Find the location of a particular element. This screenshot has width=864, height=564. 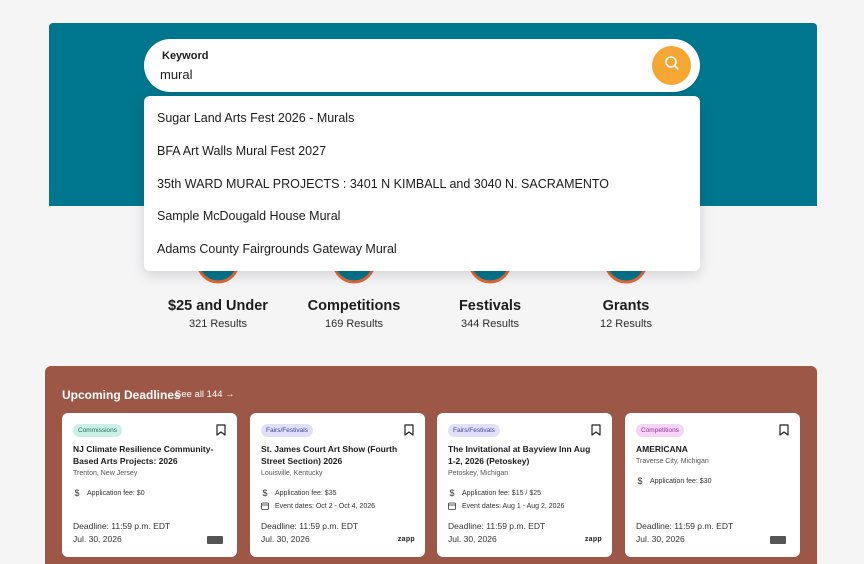

search-label: Keyword is located at coordinates (185, 56).